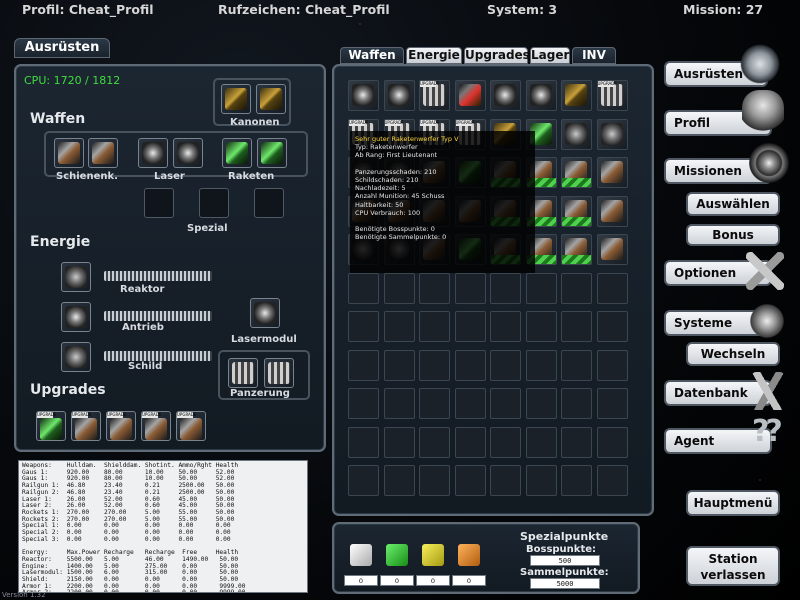  I want to click on tab-waffen: Waffen, so click(372, 55).